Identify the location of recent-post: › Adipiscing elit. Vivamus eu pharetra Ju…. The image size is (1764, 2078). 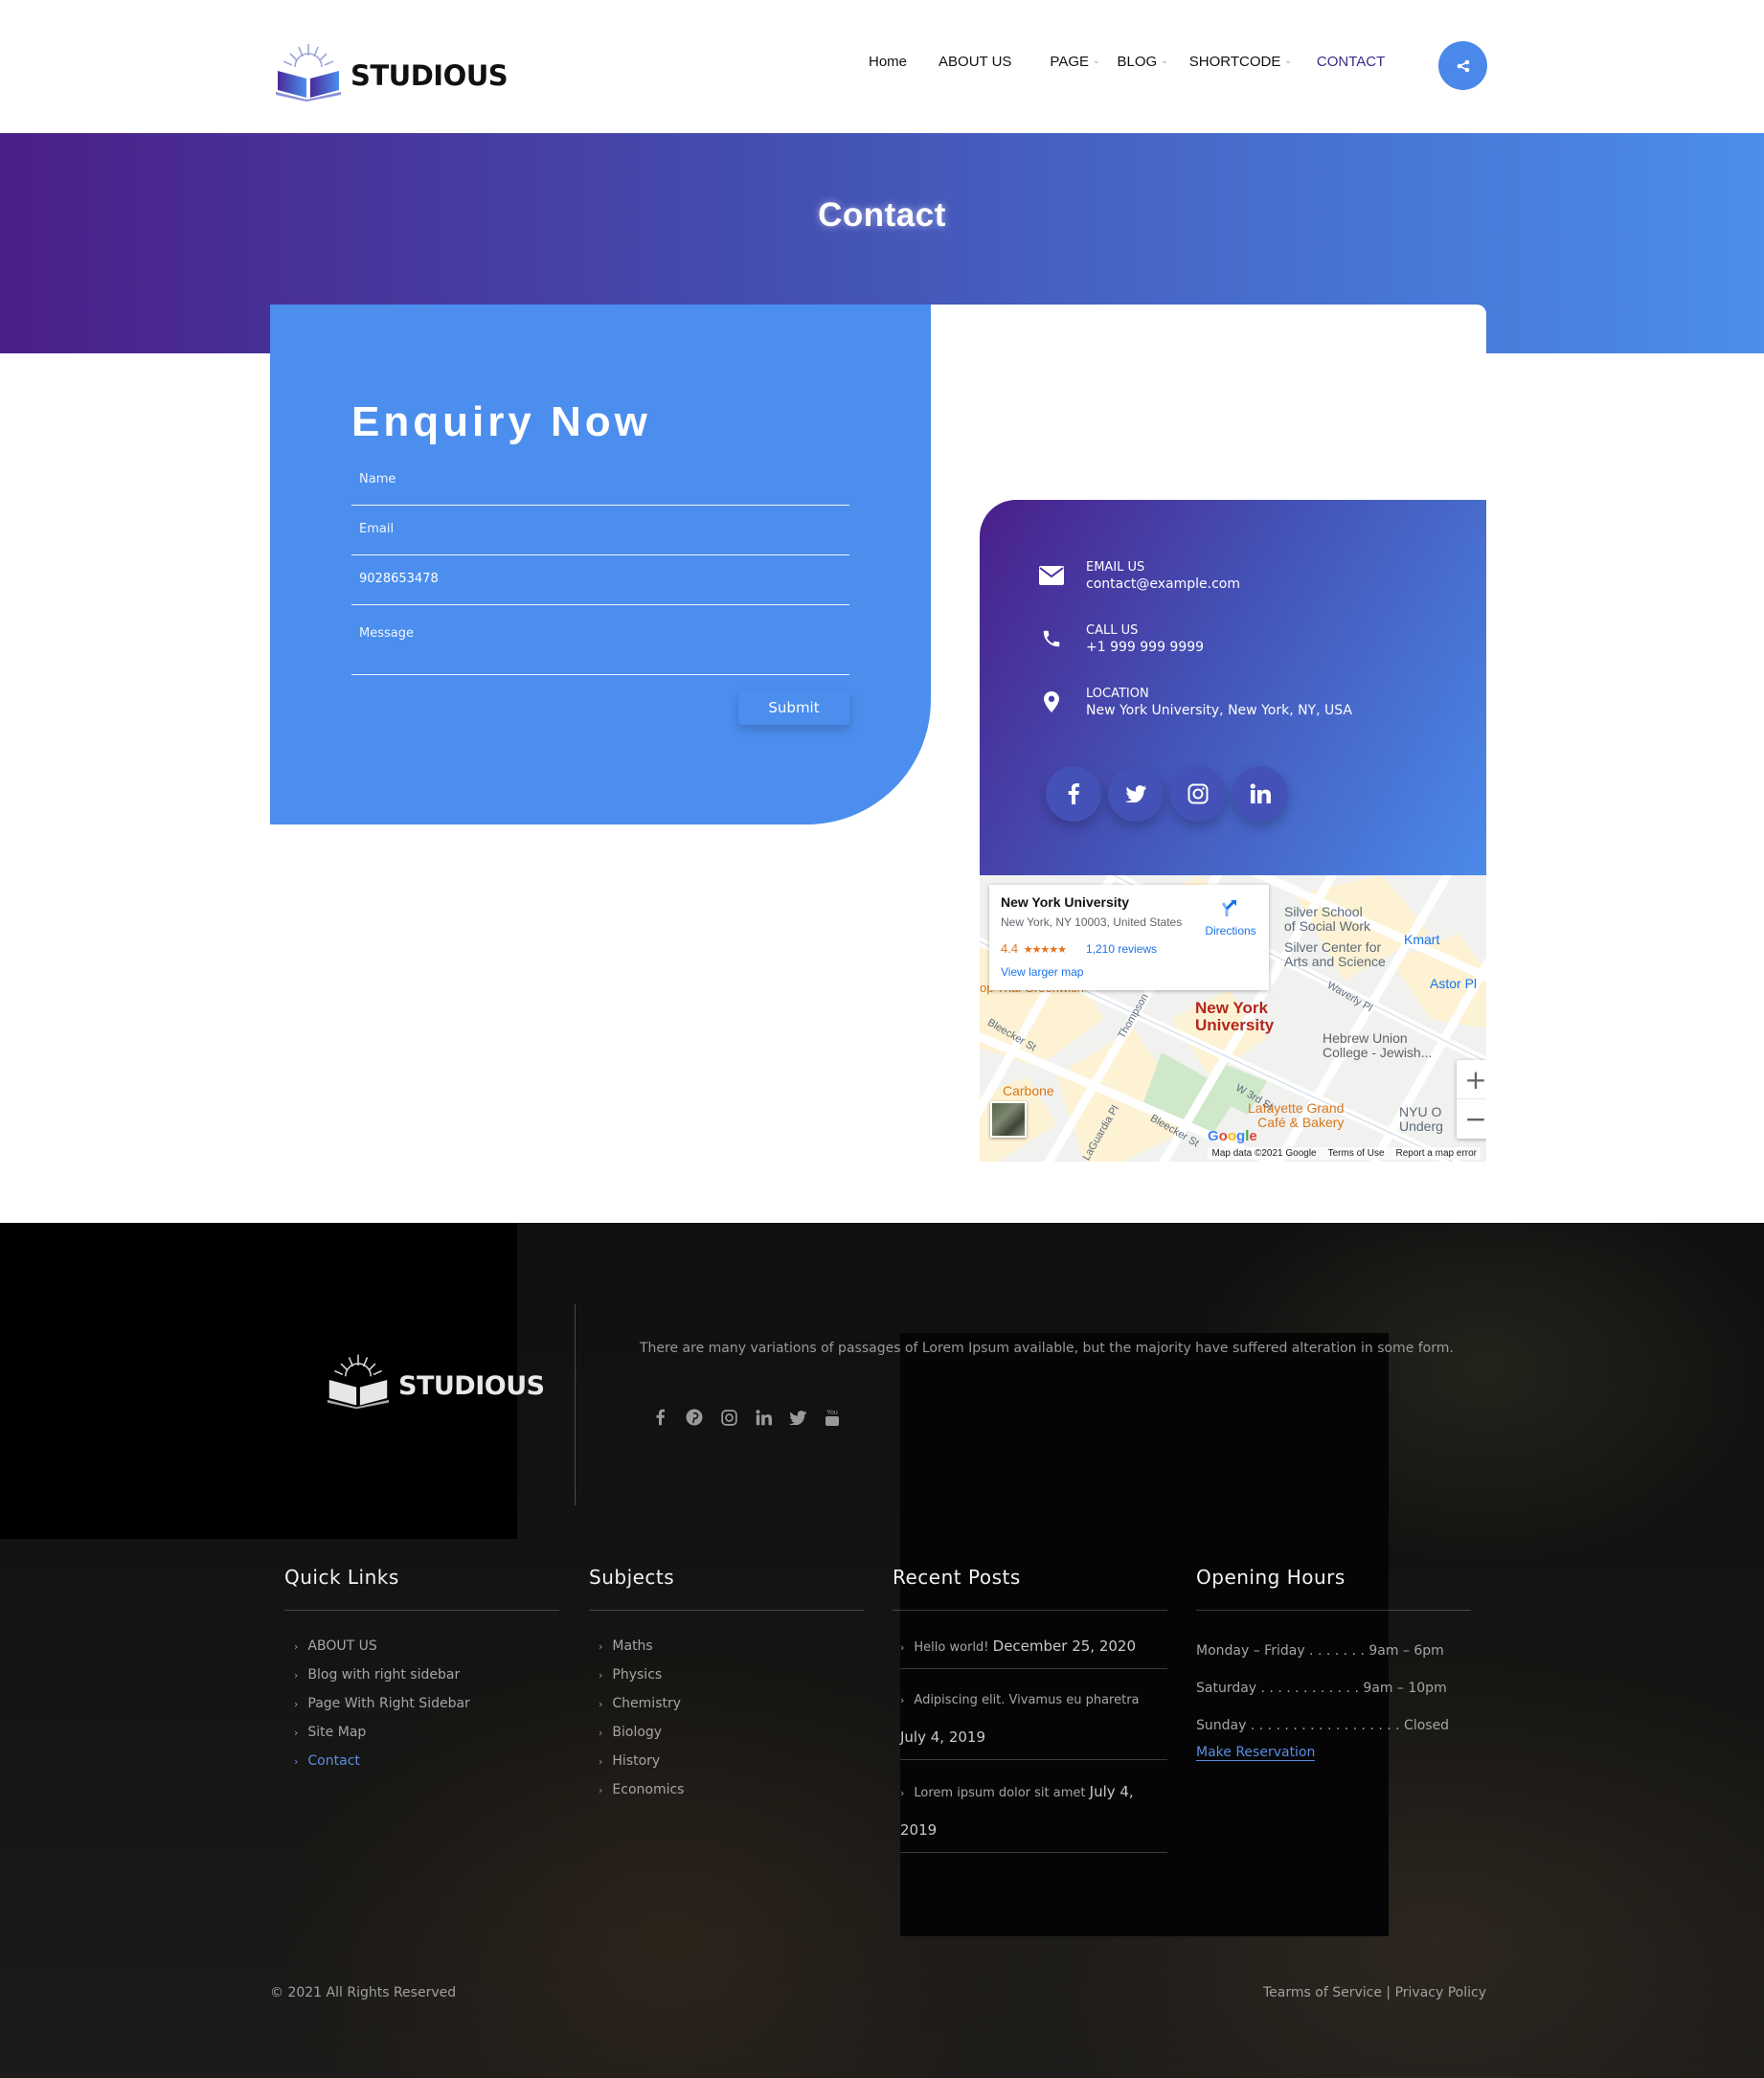
(1033, 1722).